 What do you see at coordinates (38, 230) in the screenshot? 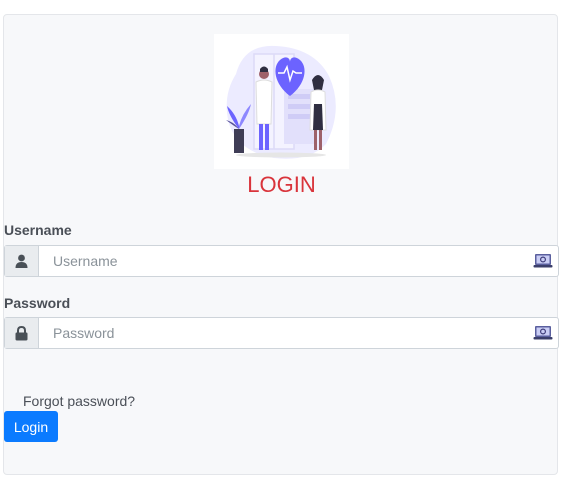
I see `username-label: Username` at bounding box center [38, 230].